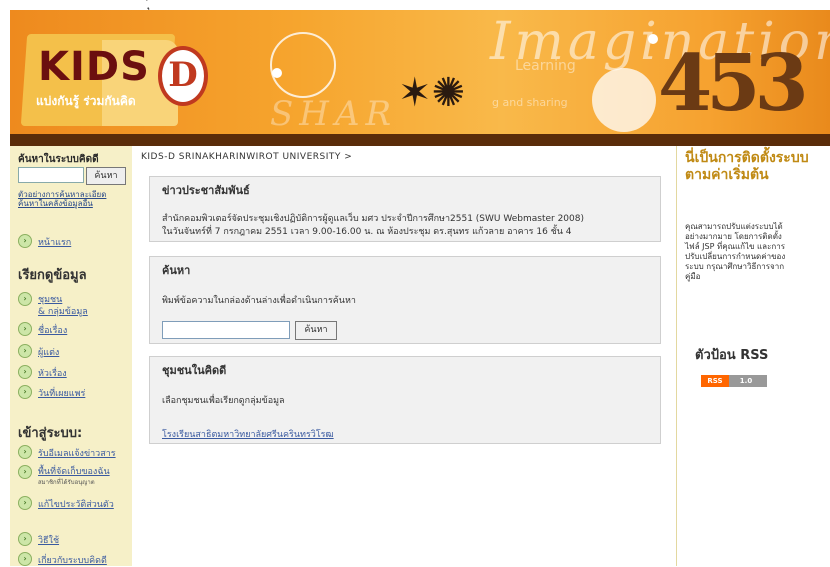  I want to click on communities-text: เลือกชุมชนเพื่อเรียกดูกลุ่มข้อมูล, so click(223, 401).